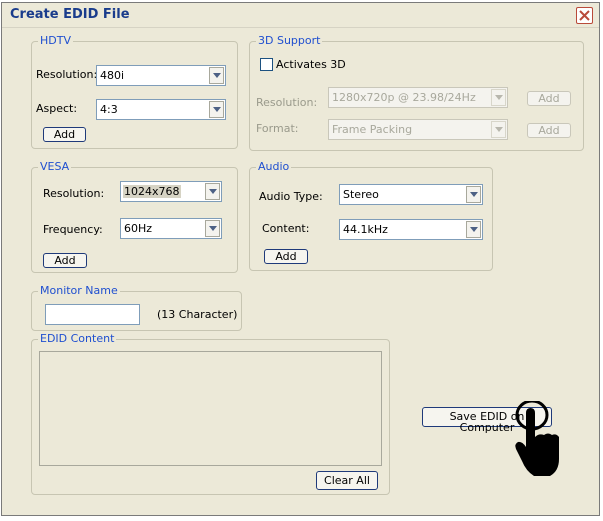  I want to click on monitor-name-legend: Monitor Name, so click(79, 290).